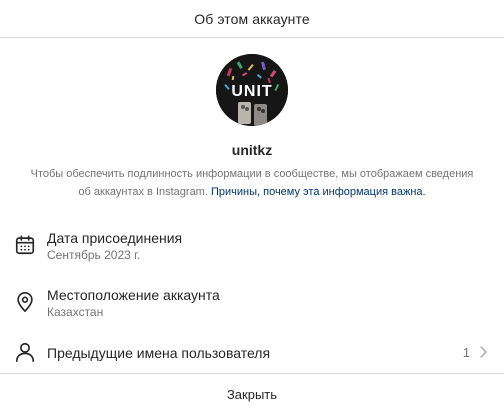 This screenshot has height=414, width=504. I want to click on row-account-location-value: Казахстан, so click(75, 312).